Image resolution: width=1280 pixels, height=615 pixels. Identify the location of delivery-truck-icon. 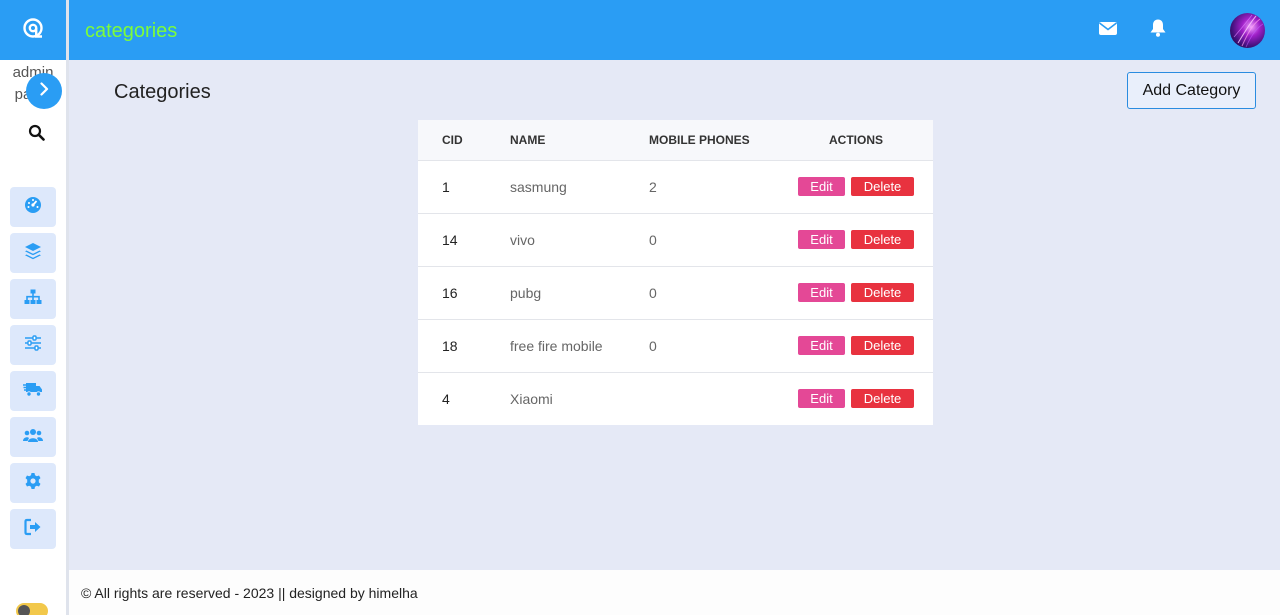
(33, 391).